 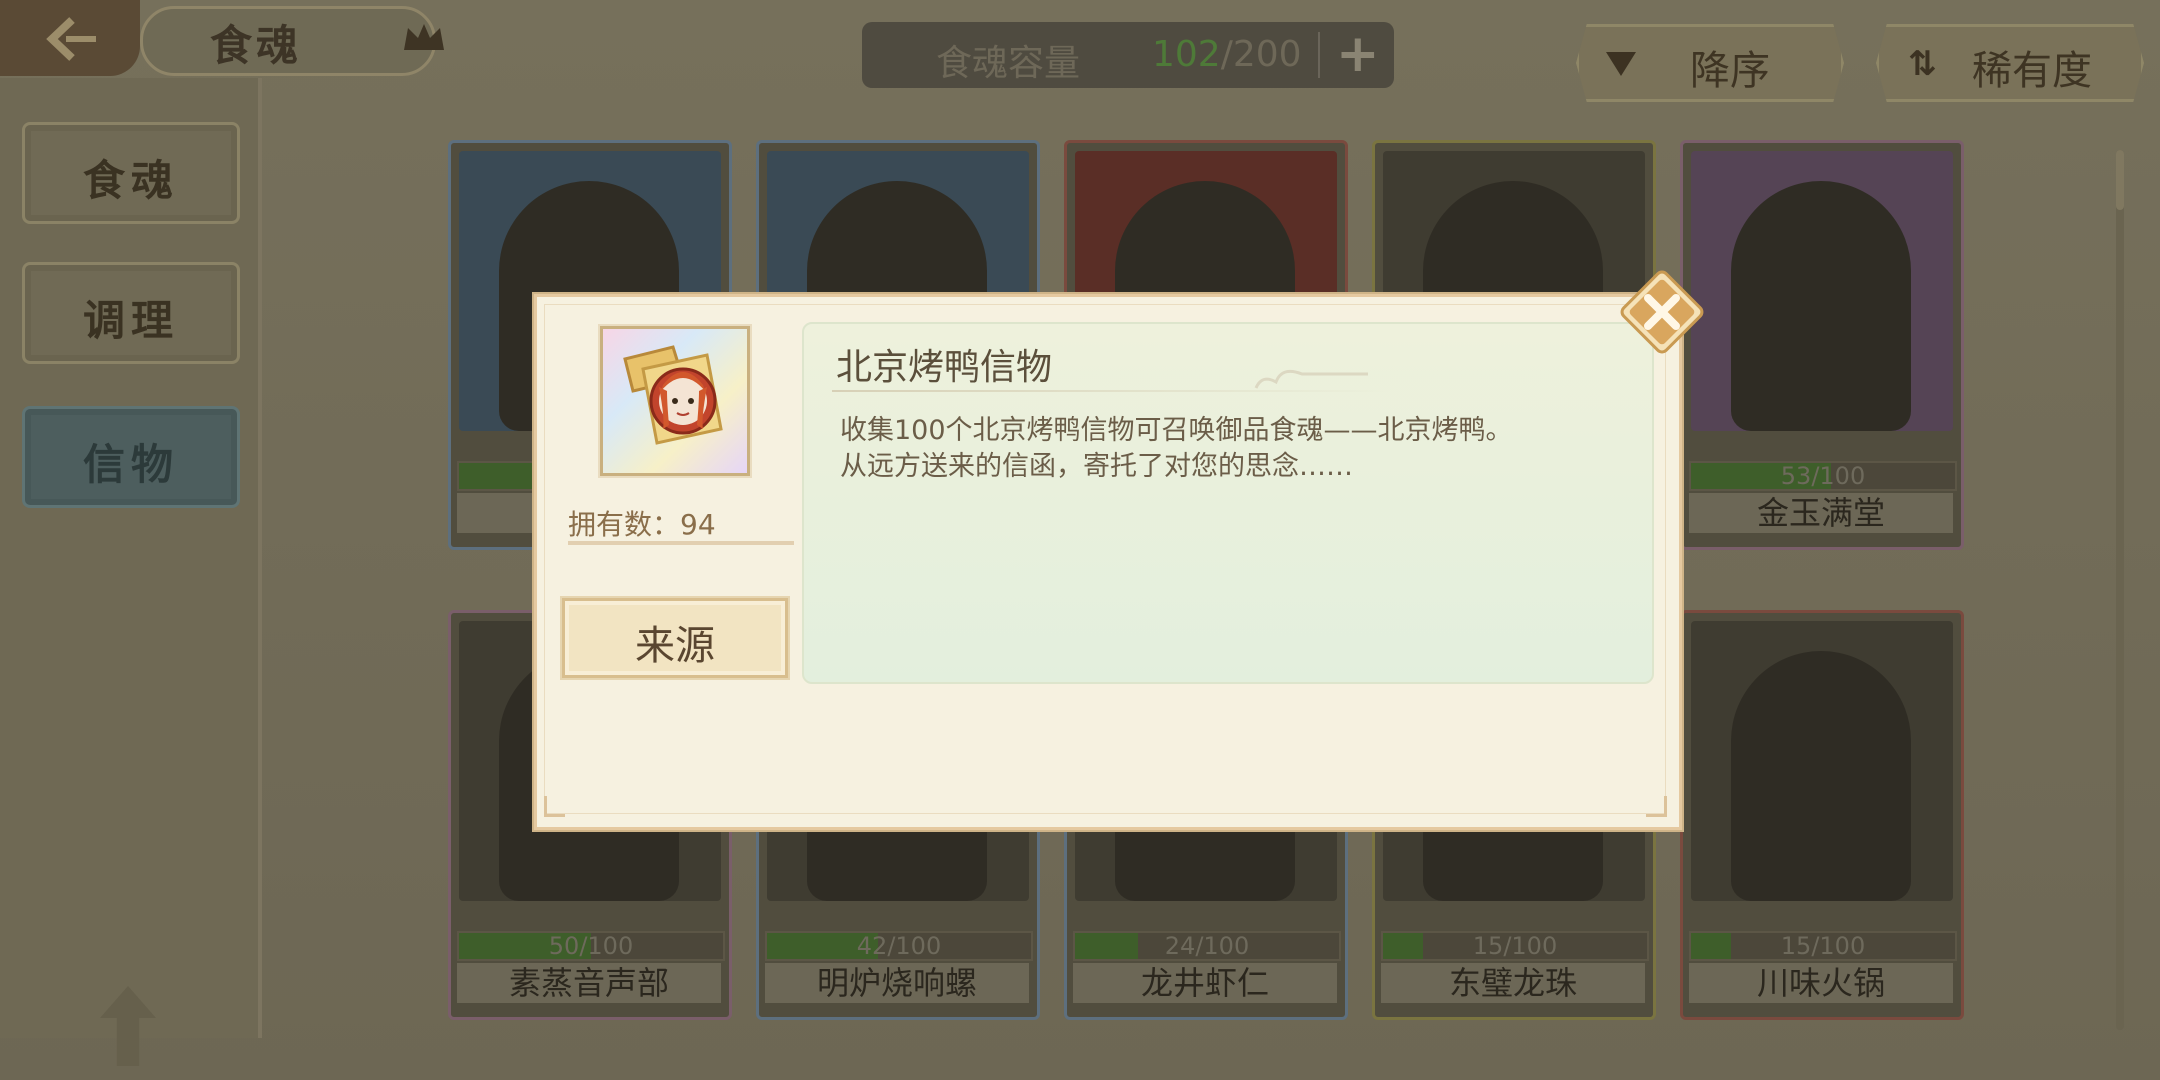 I want to click on tab-label: 调理, so click(x=130, y=320).